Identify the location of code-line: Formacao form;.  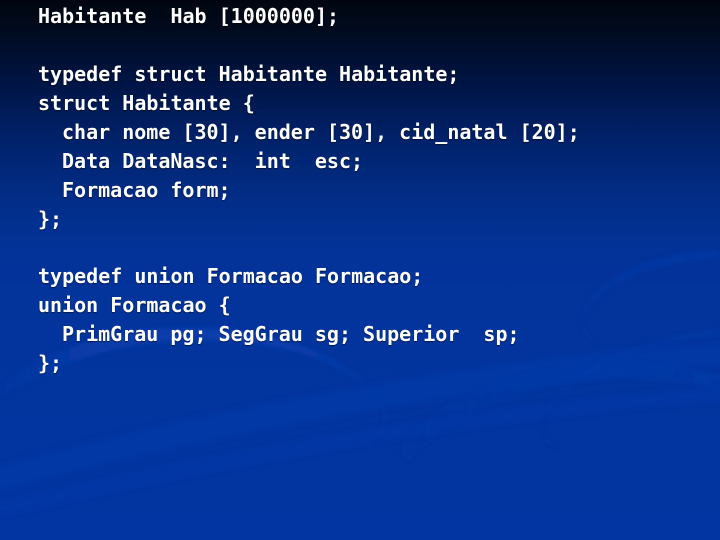
(146, 190).